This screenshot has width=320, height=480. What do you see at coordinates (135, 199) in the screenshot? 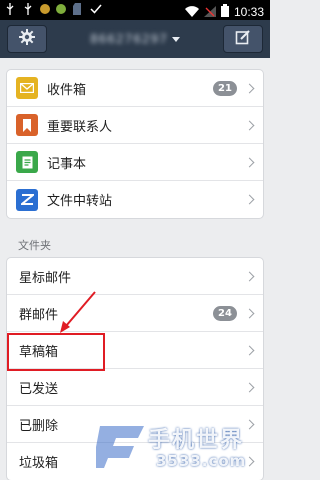
I see `list-item-file-transfer: 文件中转站` at bounding box center [135, 199].